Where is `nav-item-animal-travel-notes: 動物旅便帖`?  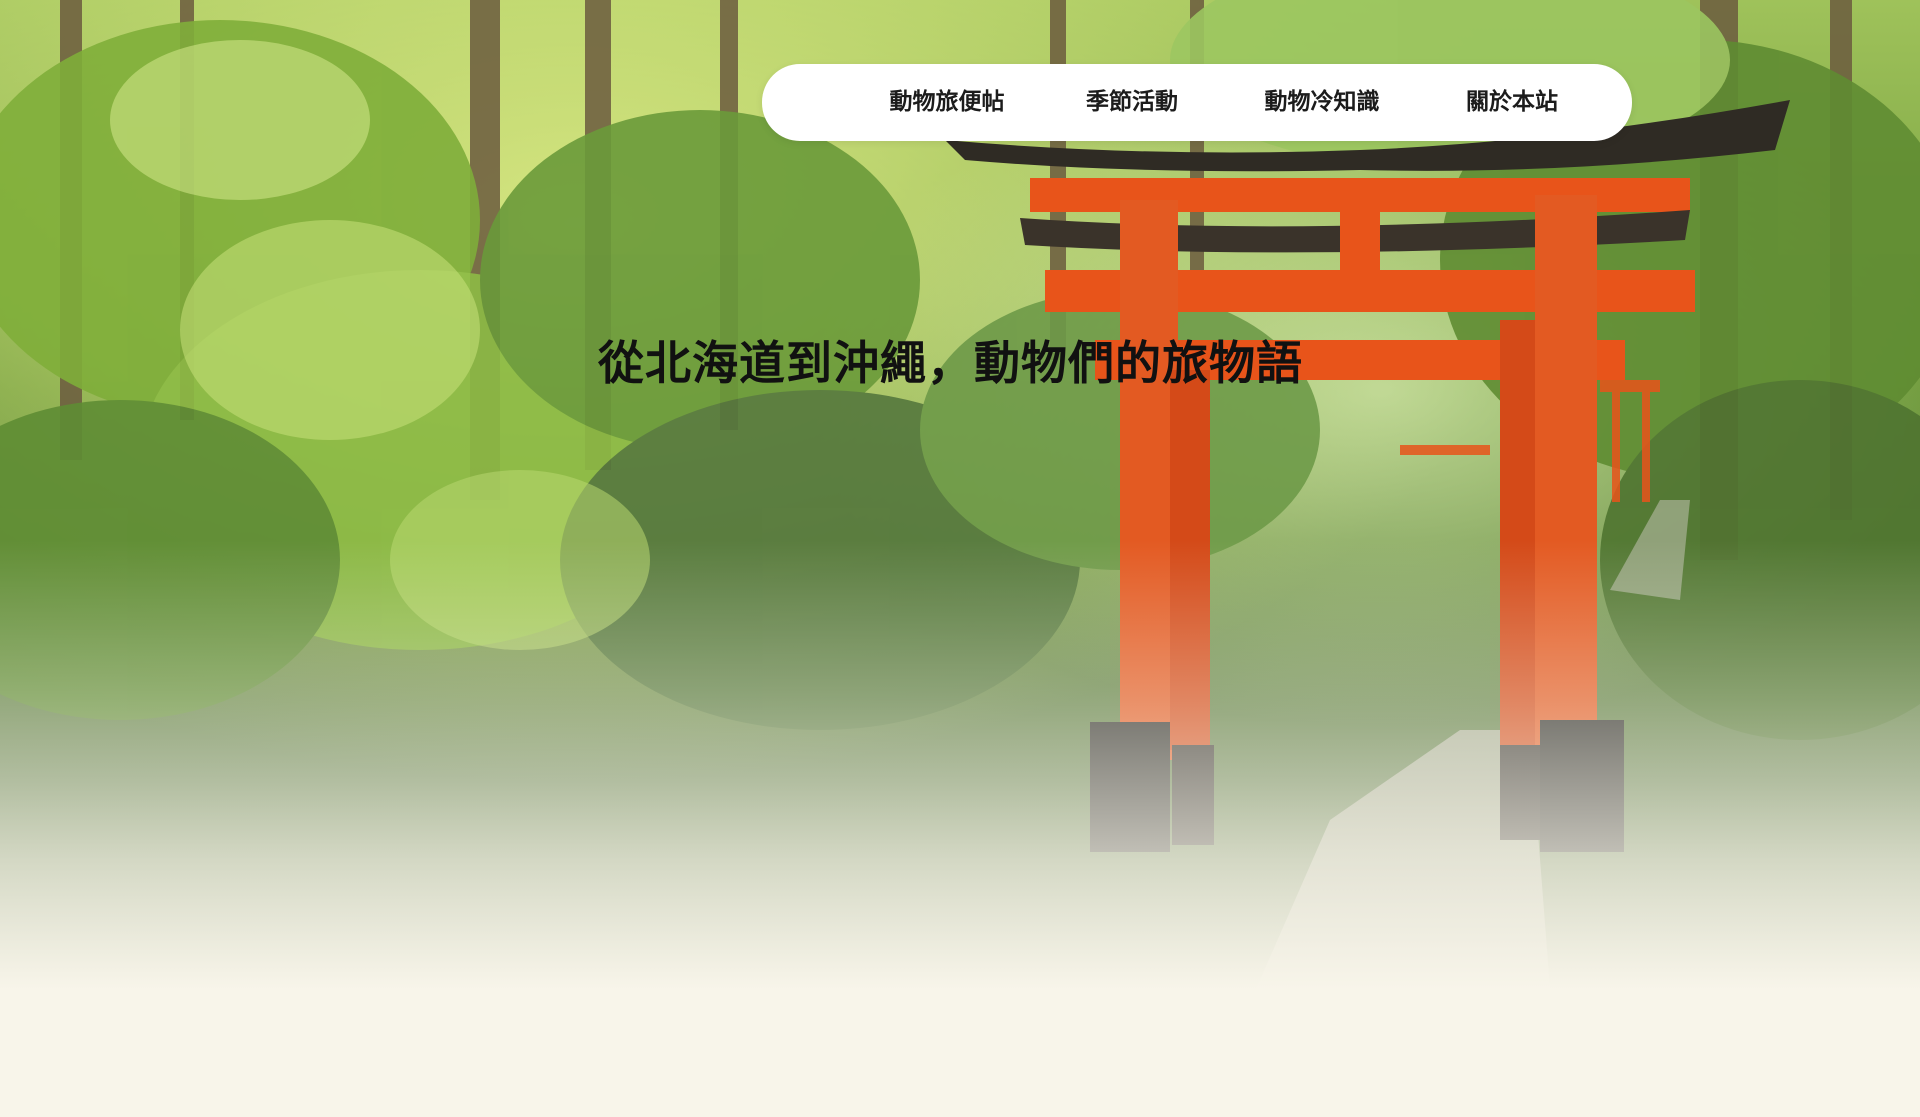 nav-item-animal-travel-notes: 動物旅便帖 is located at coordinates (947, 102).